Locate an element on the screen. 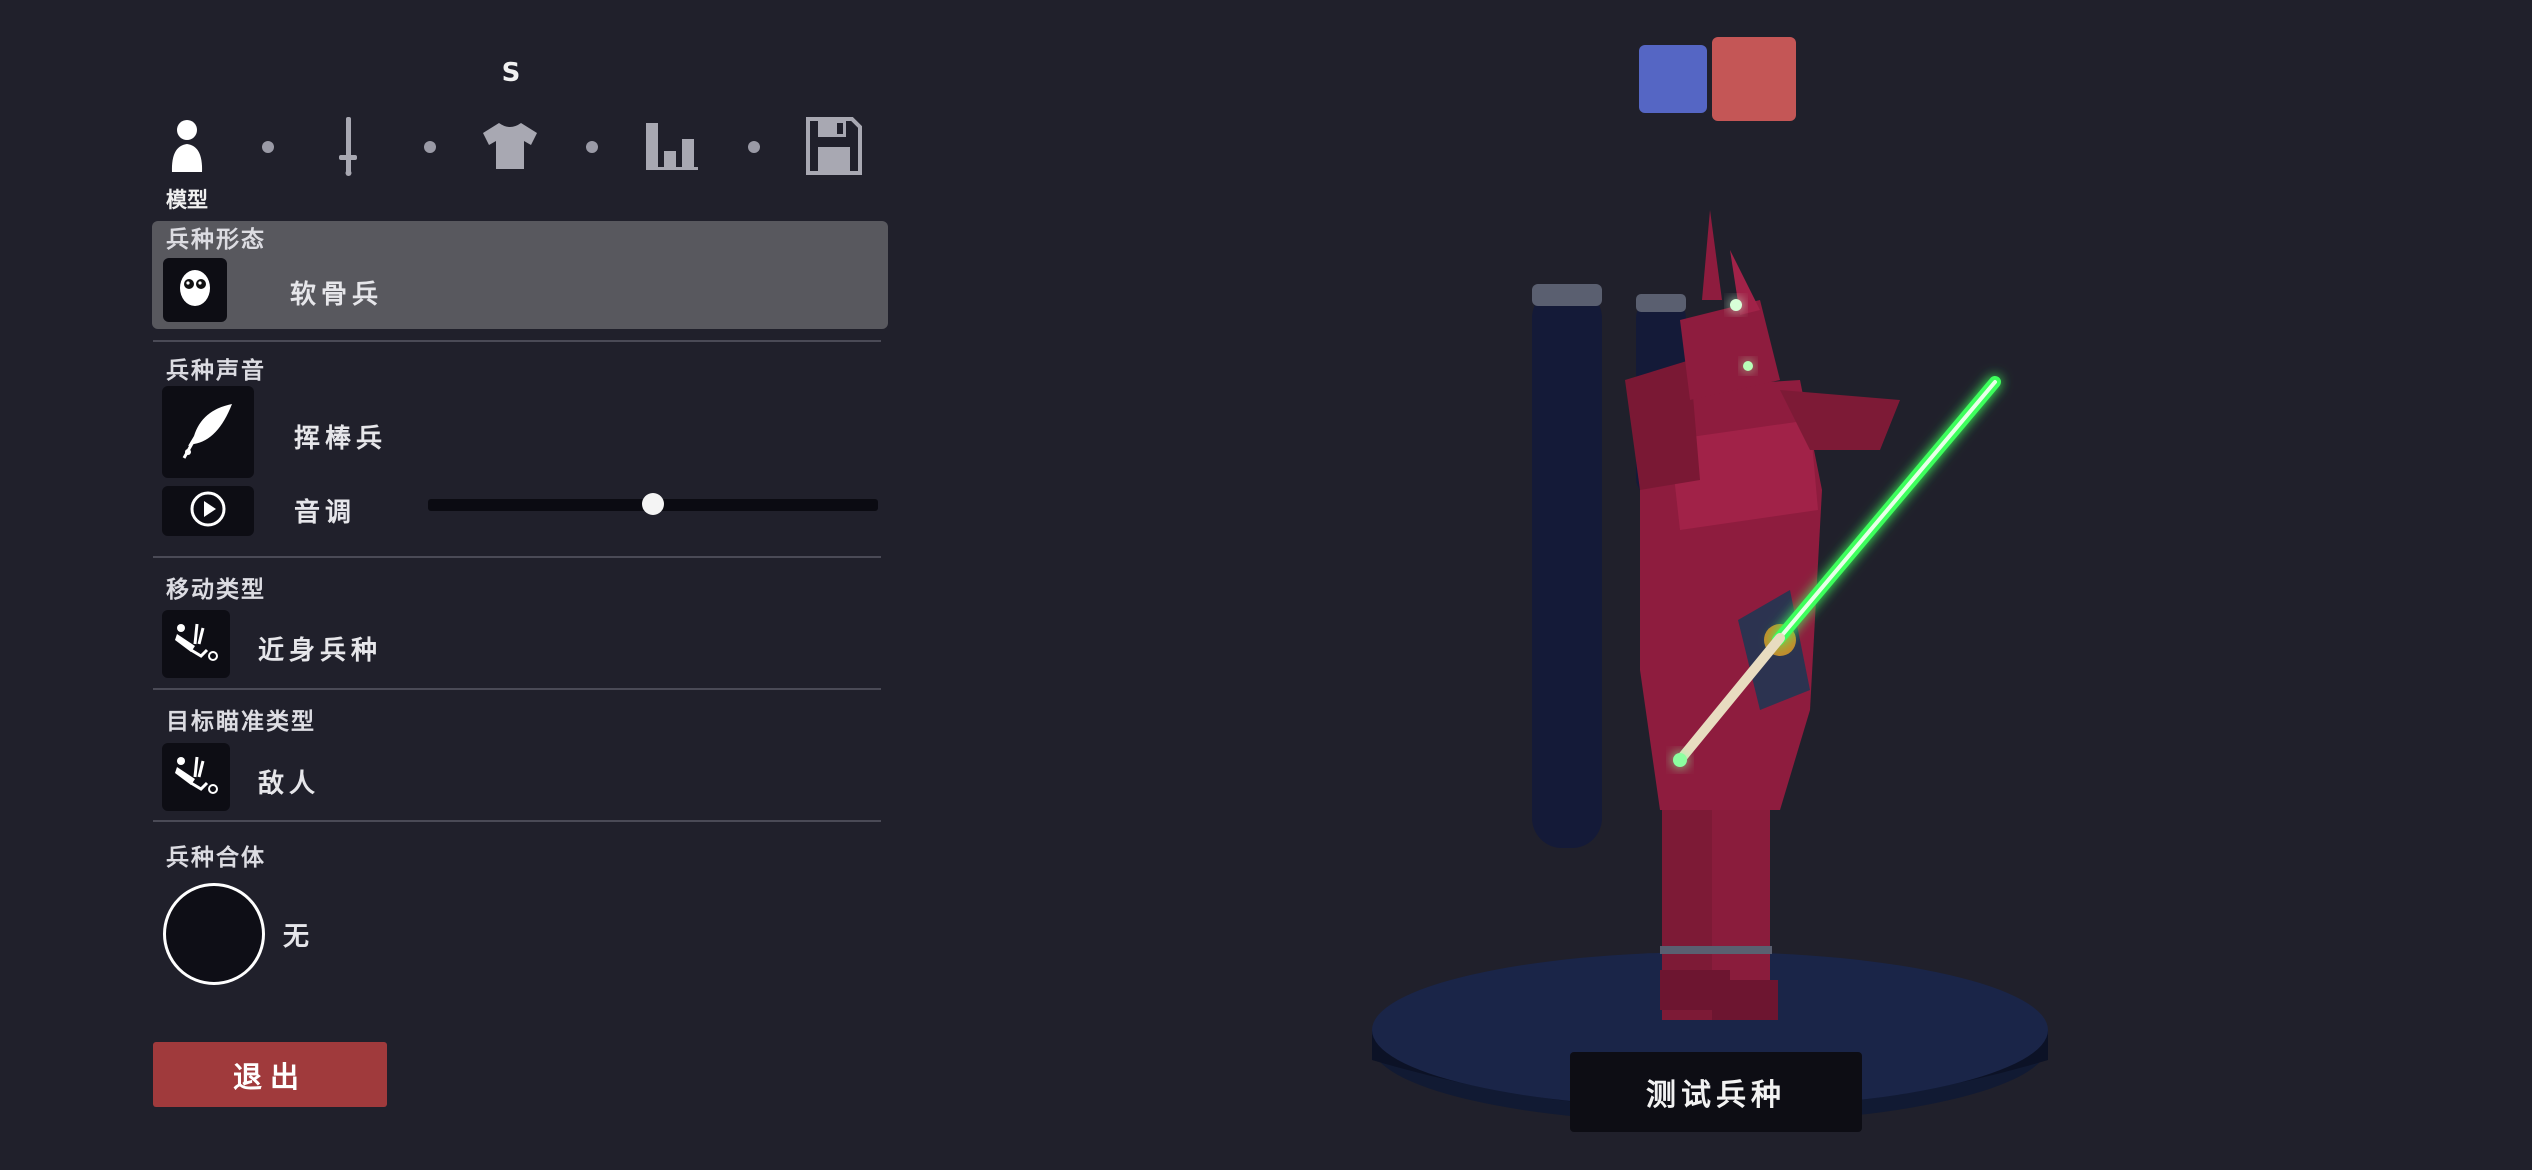 This screenshot has height=1170, width=2532. test-unit-button: 测试兵种 is located at coordinates (1716, 1092).